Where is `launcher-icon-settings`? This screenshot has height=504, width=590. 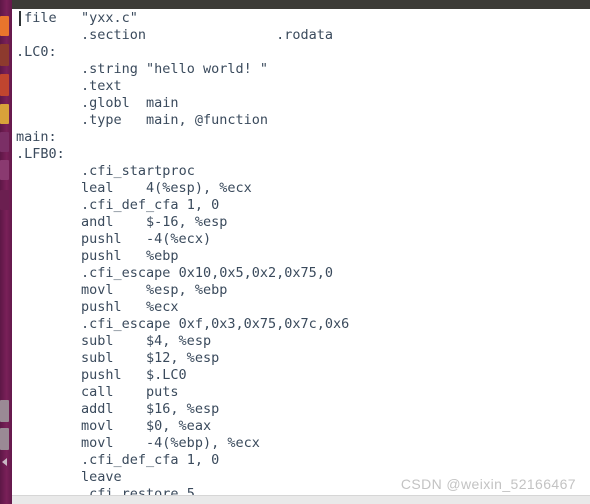 launcher-icon-settings is located at coordinates (4, 142).